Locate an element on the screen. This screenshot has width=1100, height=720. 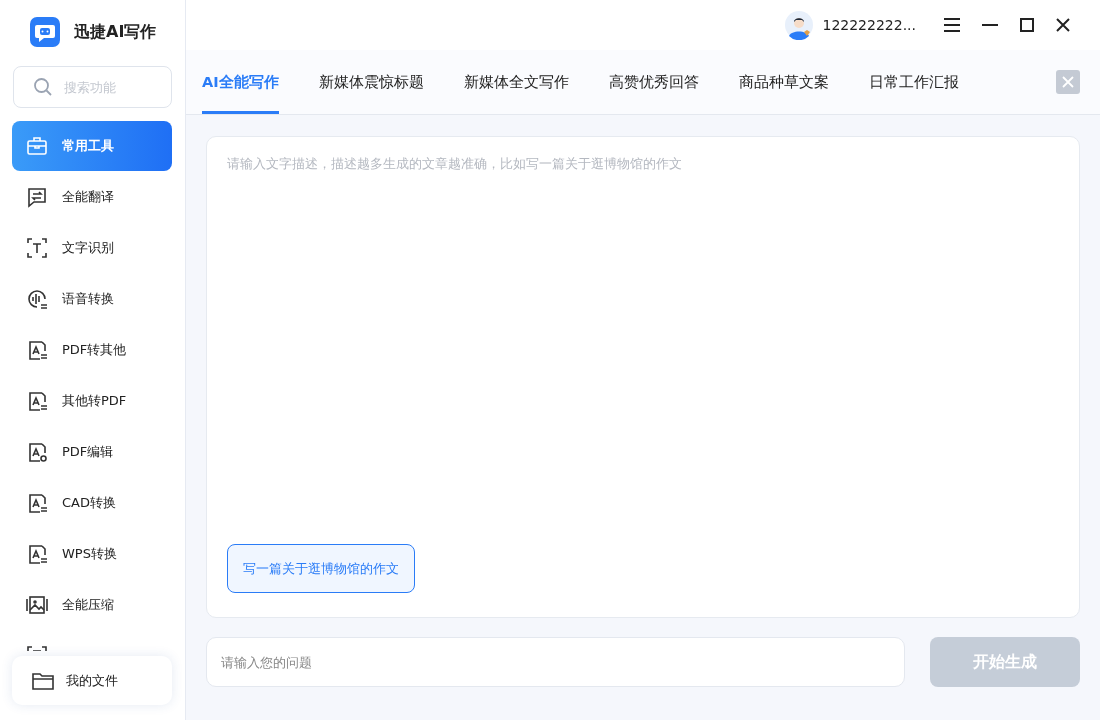
tab: 新媒体震惊标题 is located at coordinates (371, 82).